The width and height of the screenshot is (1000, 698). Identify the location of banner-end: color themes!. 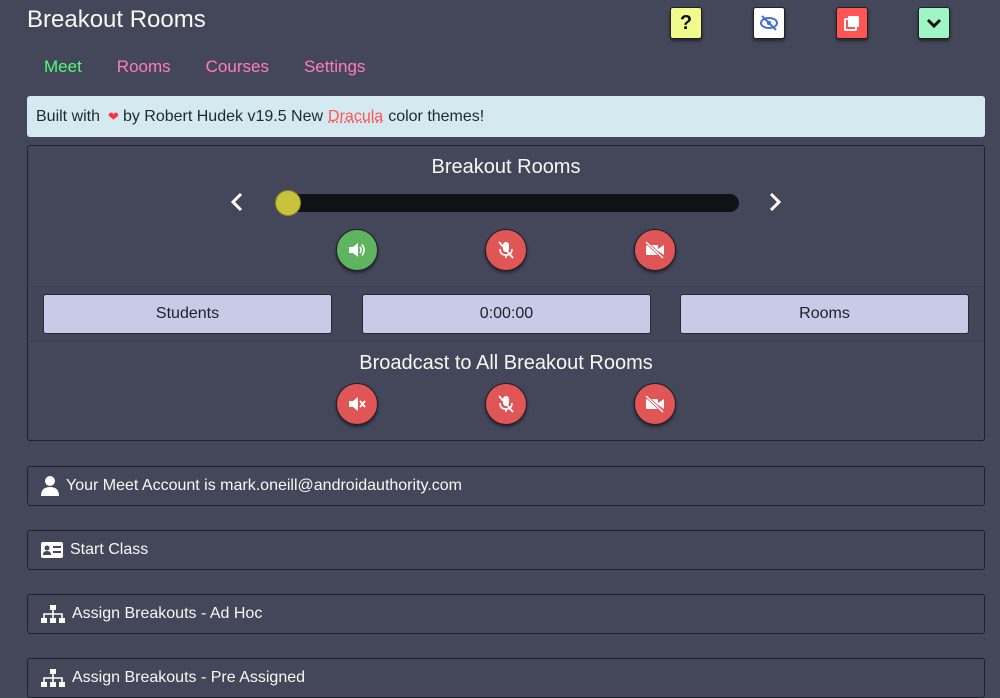
(436, 116).